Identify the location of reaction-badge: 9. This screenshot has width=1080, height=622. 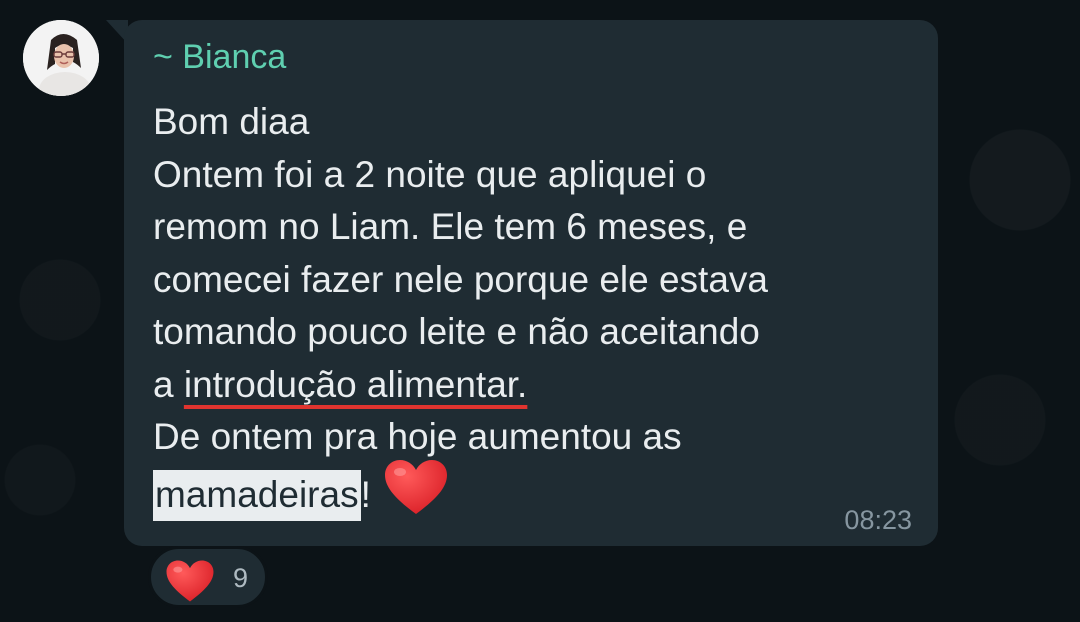
(208, 577).